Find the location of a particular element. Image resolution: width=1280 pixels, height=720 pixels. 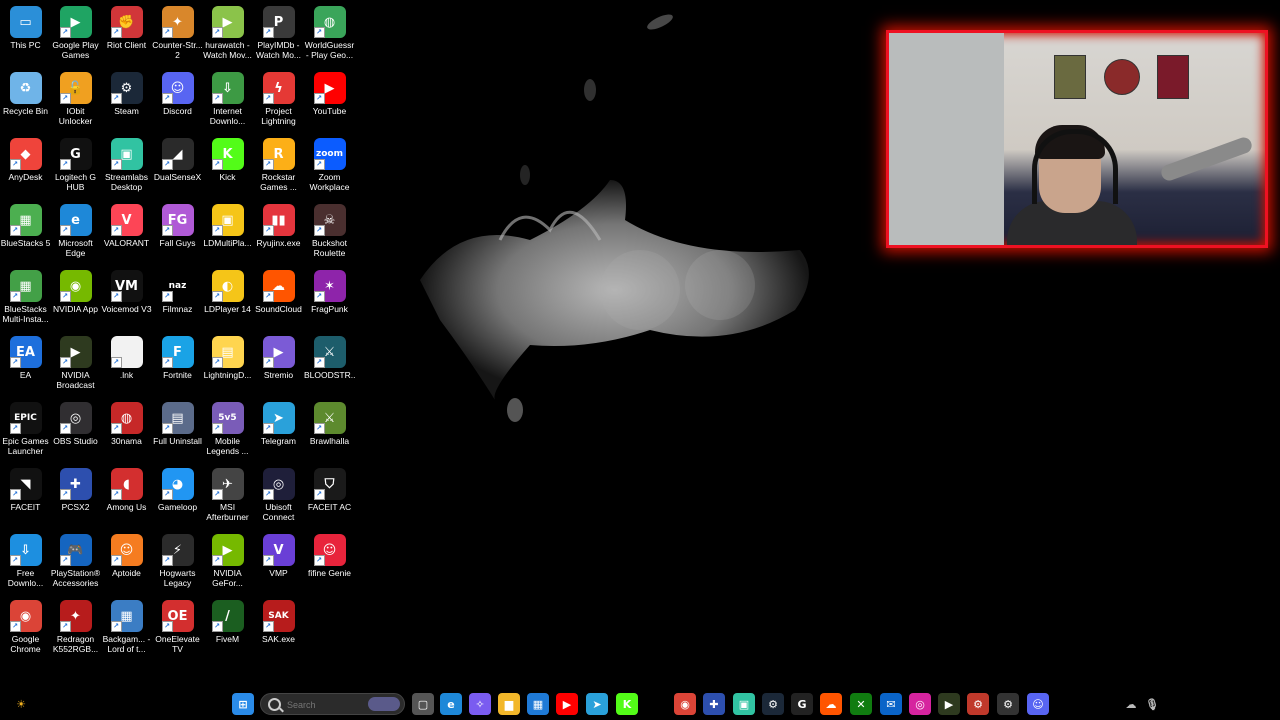

desktop-icon-riot-client: ✊ ↗ Riot Client is located at coordinates (126, 35).